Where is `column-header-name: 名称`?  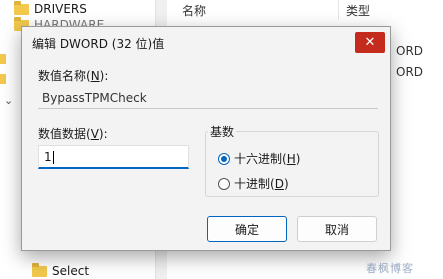 column-header-name: 名称 is located at coordinates (194, 10).